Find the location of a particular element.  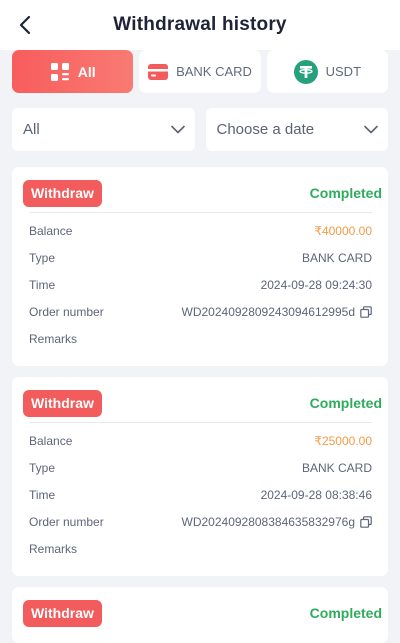

tab-bank-card: BANK CARD is located at coordinates (200, 71).